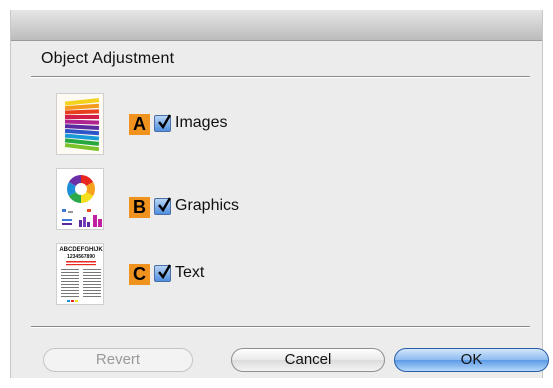 The image size is (553, 388). What do you see at coordinates (189, 273) in the screenshot?
I see `text-label: Text` at bounding box center [189, 273].